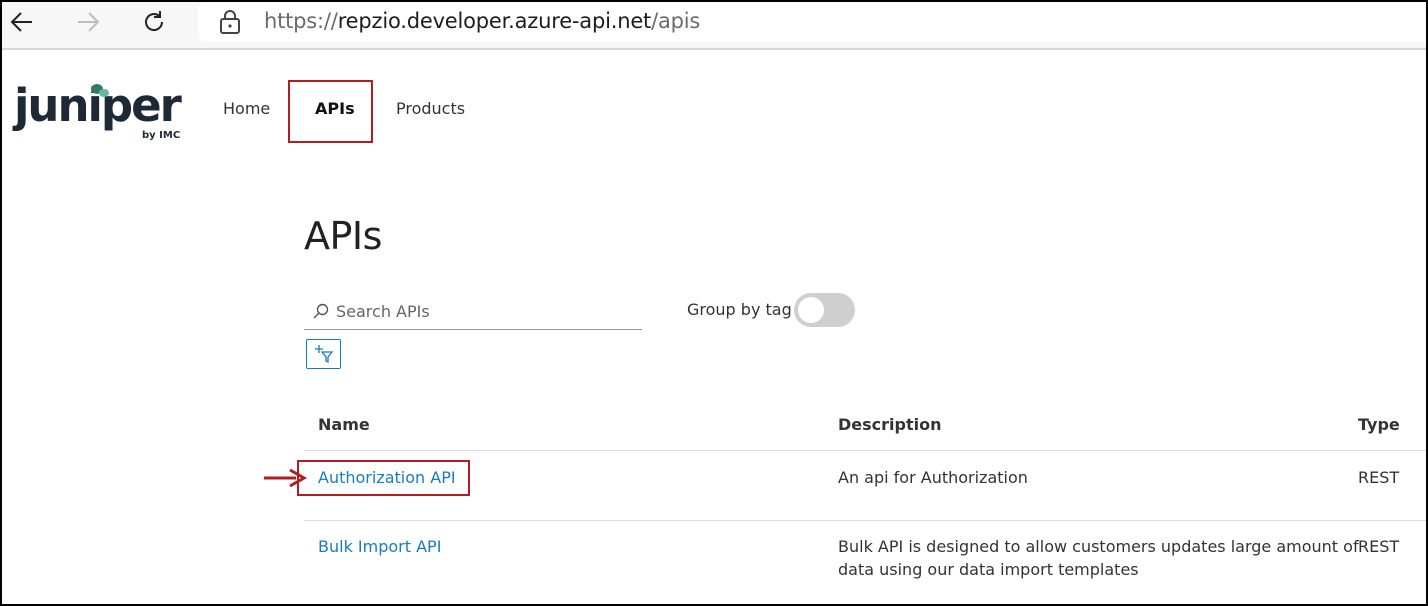 Image resolution: width=1428 pixels, height=606 pixels. I want to click on nav-products: Products, so click(430, 108).